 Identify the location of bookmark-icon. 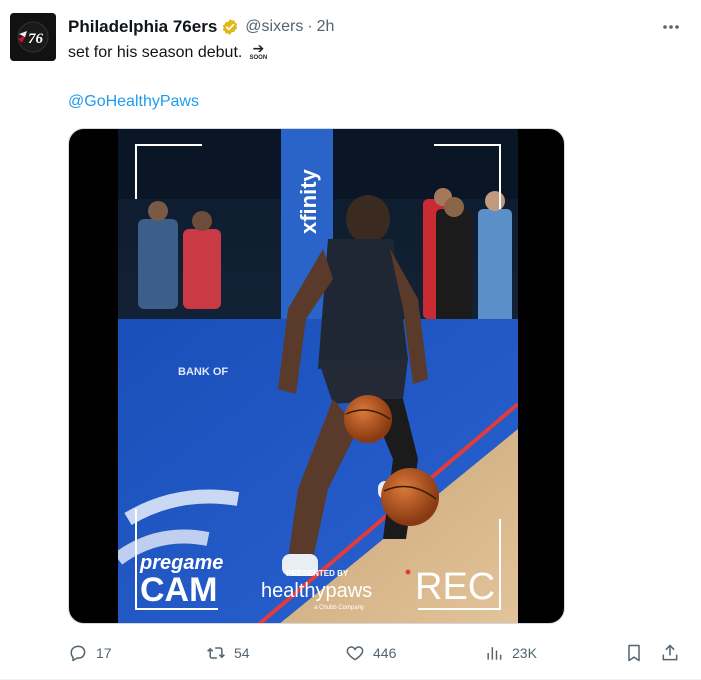
(634, 653).